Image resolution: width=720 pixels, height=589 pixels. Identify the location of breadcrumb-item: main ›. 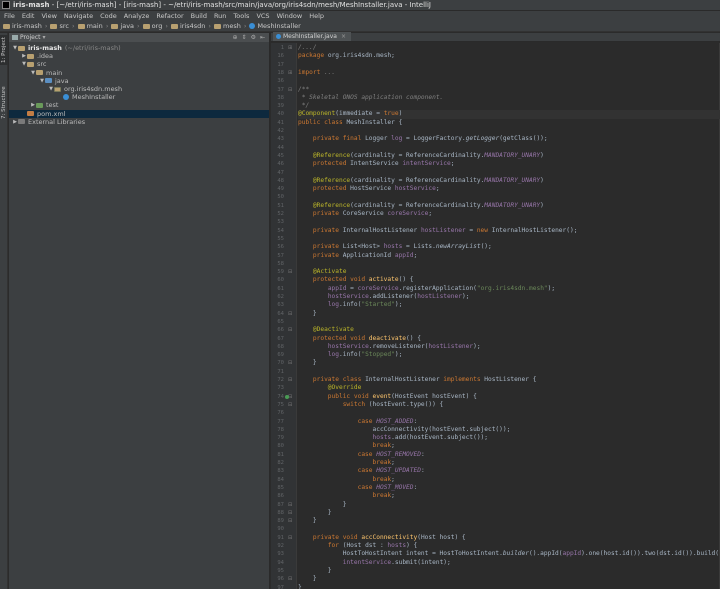
(92, 26).